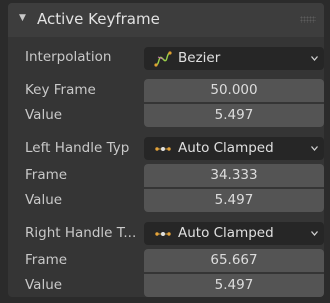 This screenshot has height=303, width=330. Describe the element at coordinates (77, 148) in the screenshot. I see `left-handle-type-label: Left Handle Typ` at that location.